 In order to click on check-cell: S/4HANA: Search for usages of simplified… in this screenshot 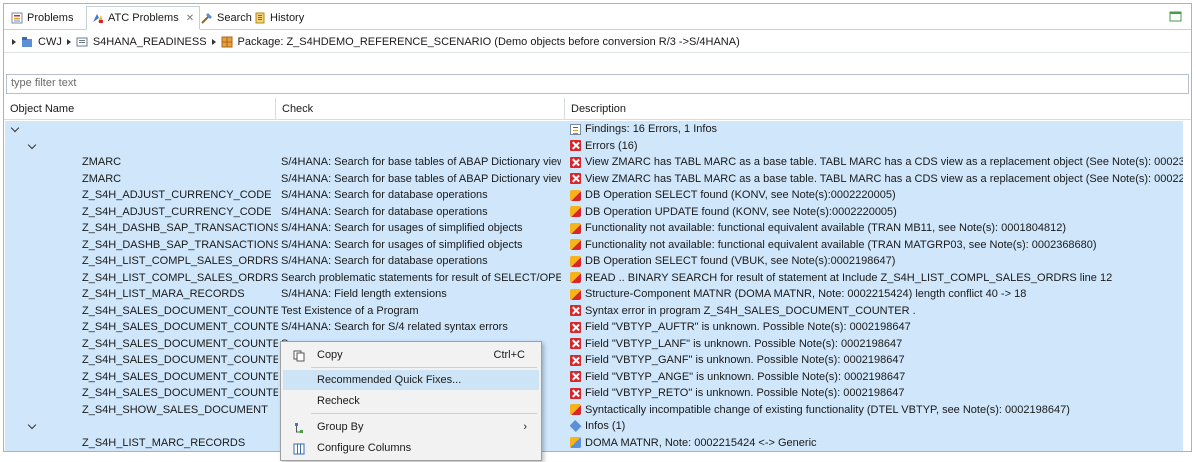, I will do `click(402, 244)`.